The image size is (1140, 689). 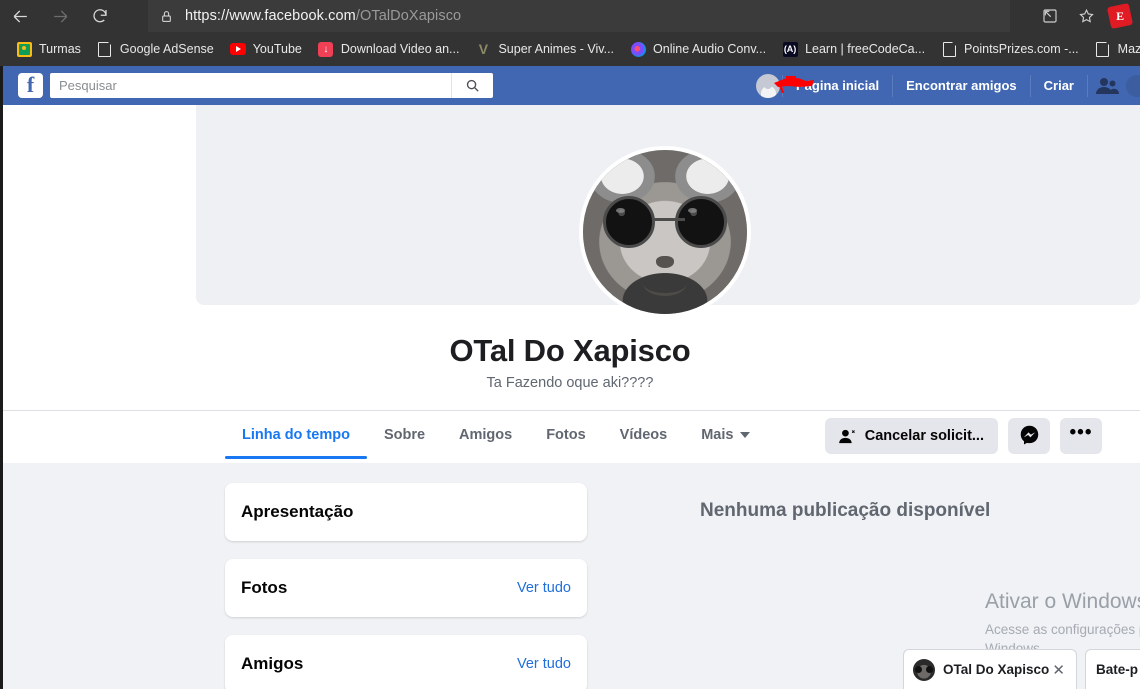 I want to click on bookmark-google-adsense: Google AdSense, so click(x=155, y=49).